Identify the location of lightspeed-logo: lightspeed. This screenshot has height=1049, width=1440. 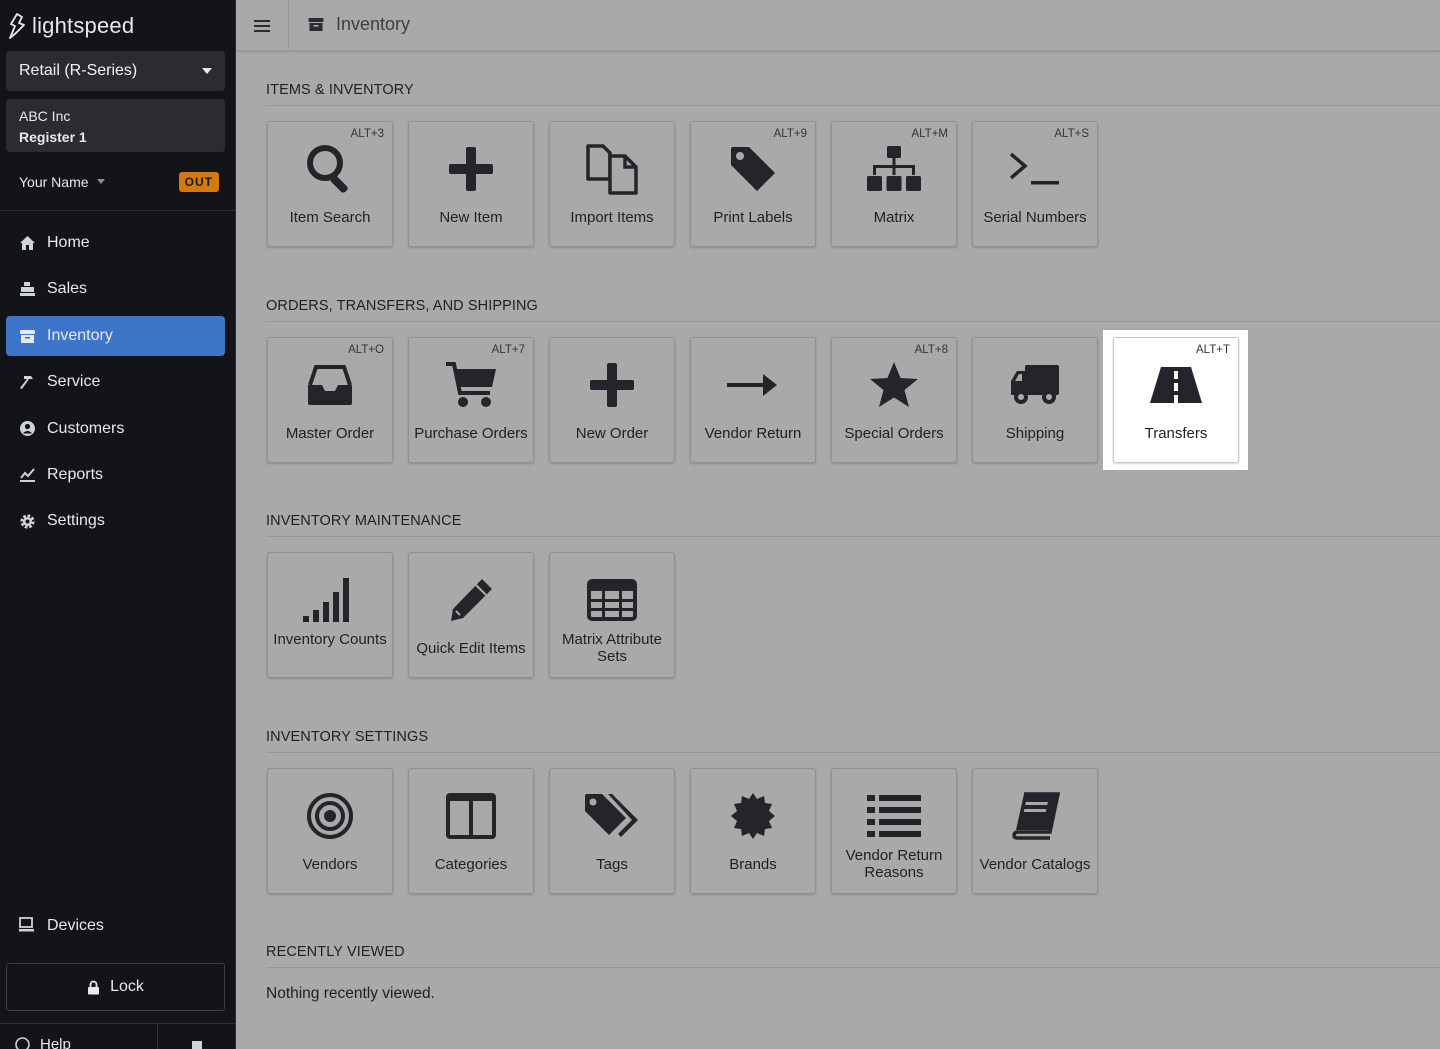
(71, 26).